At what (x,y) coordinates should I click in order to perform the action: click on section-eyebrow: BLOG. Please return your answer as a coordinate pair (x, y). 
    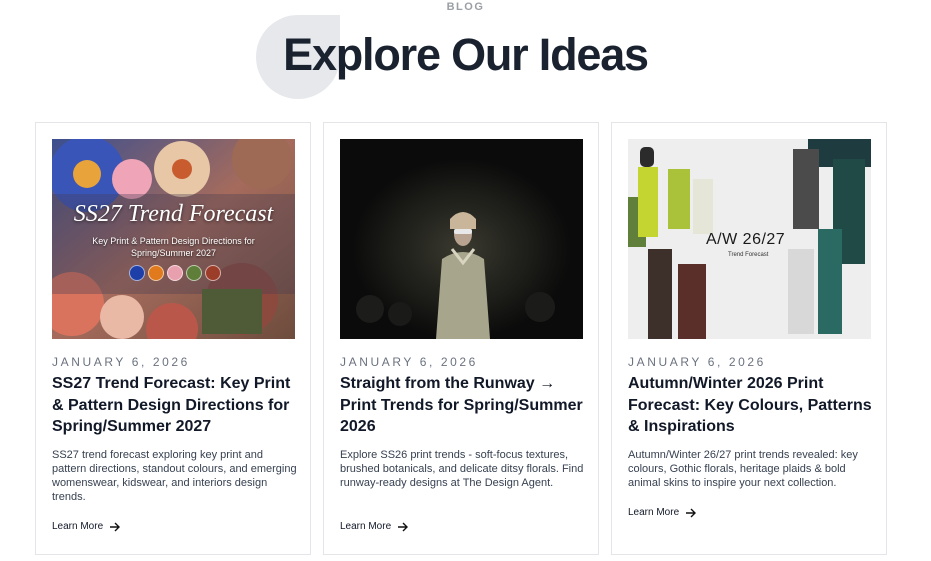
    Looking at the image, I should click on (465, 7).